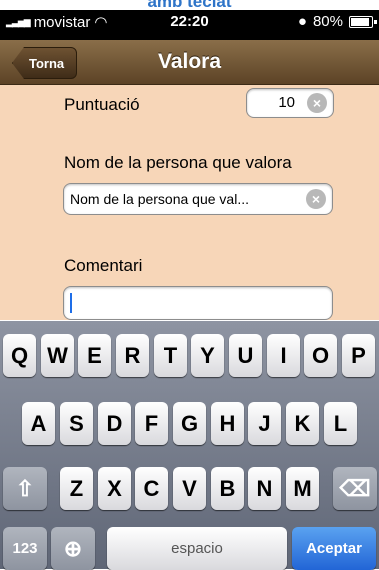  I want to click on page-title: Valora, so click(189, 61).